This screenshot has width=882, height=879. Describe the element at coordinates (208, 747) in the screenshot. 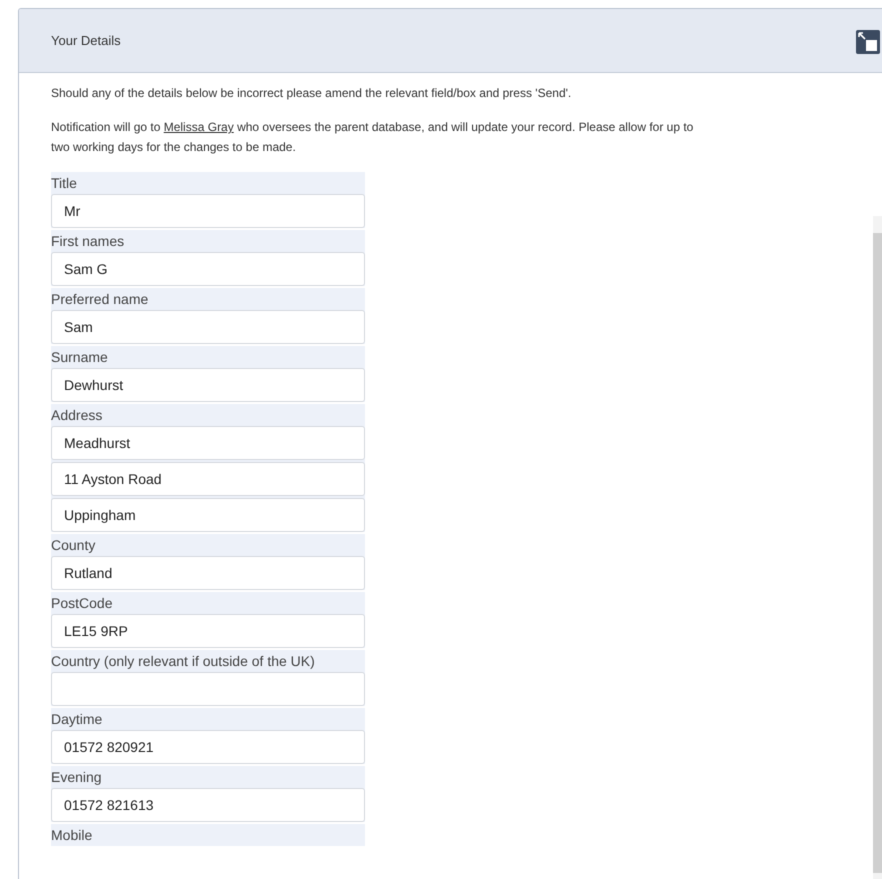

I see `input-field: 01572 820921` at that location.